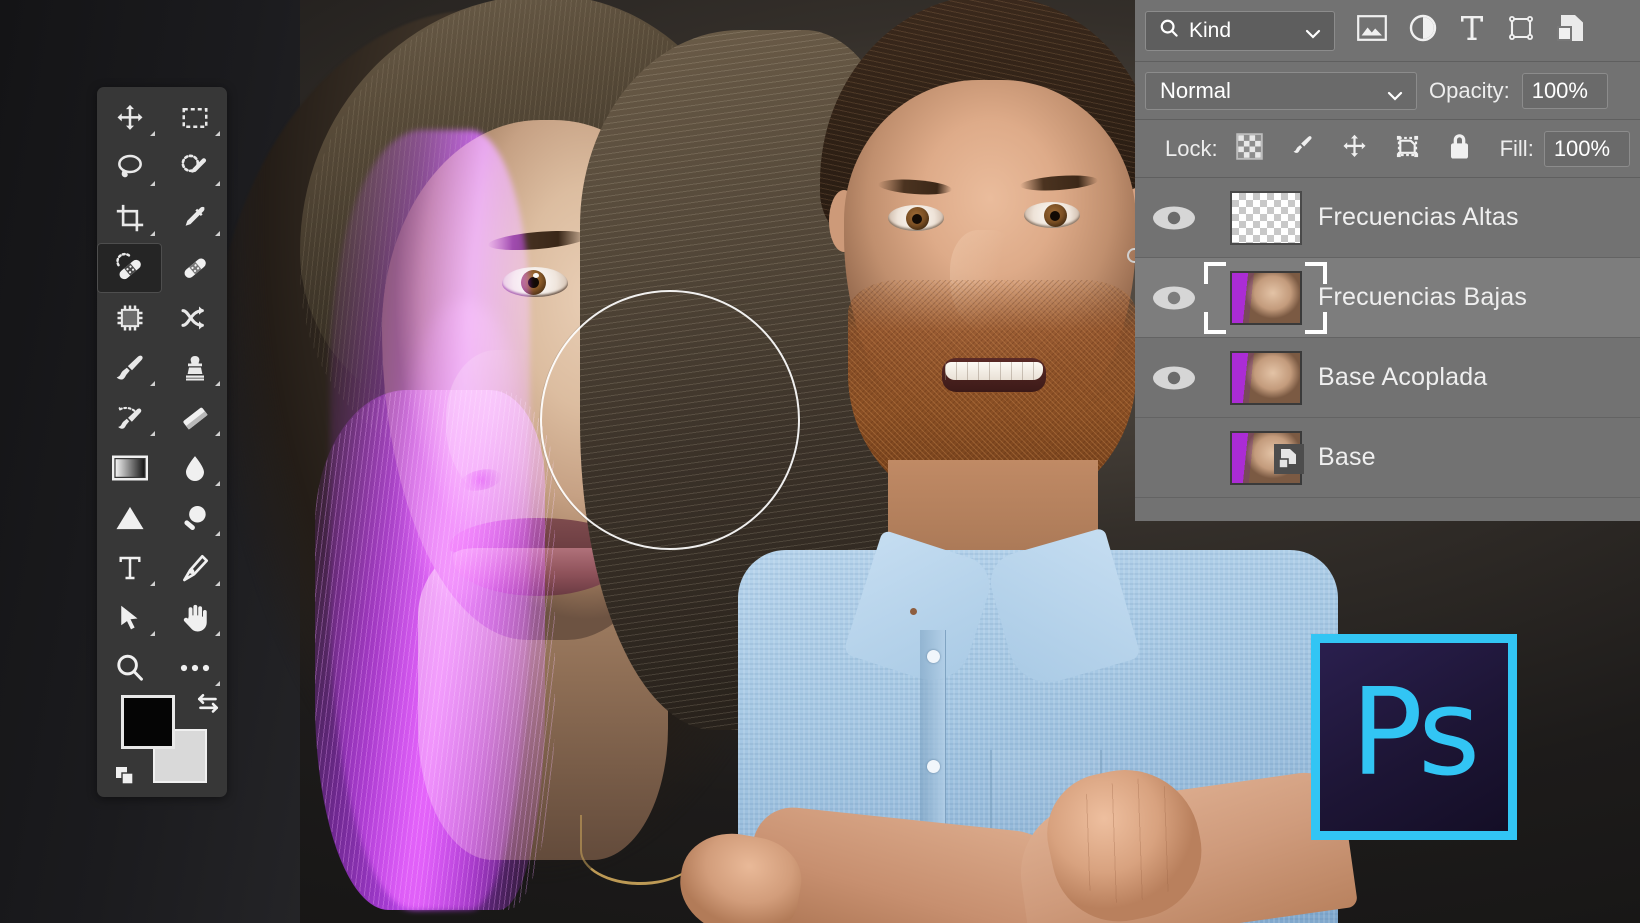 Image resolution: width=1640 pixels, height=923 pixels. I want to click on lock-icon-group, so click(1353, 148).